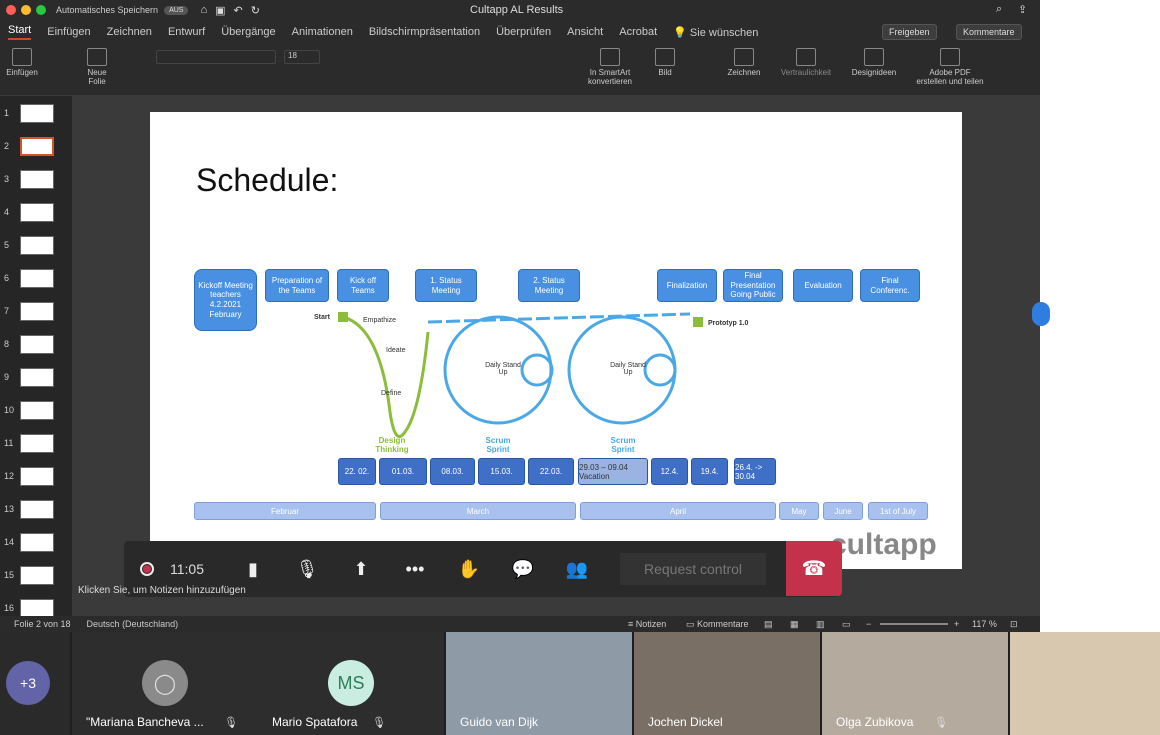 The width and height of the screenshot is (1160, 735). What do you see at coordinates (36, 411) in the screenshot?
I see `thumbnail-10: 10` at bounding box center [36, 411].